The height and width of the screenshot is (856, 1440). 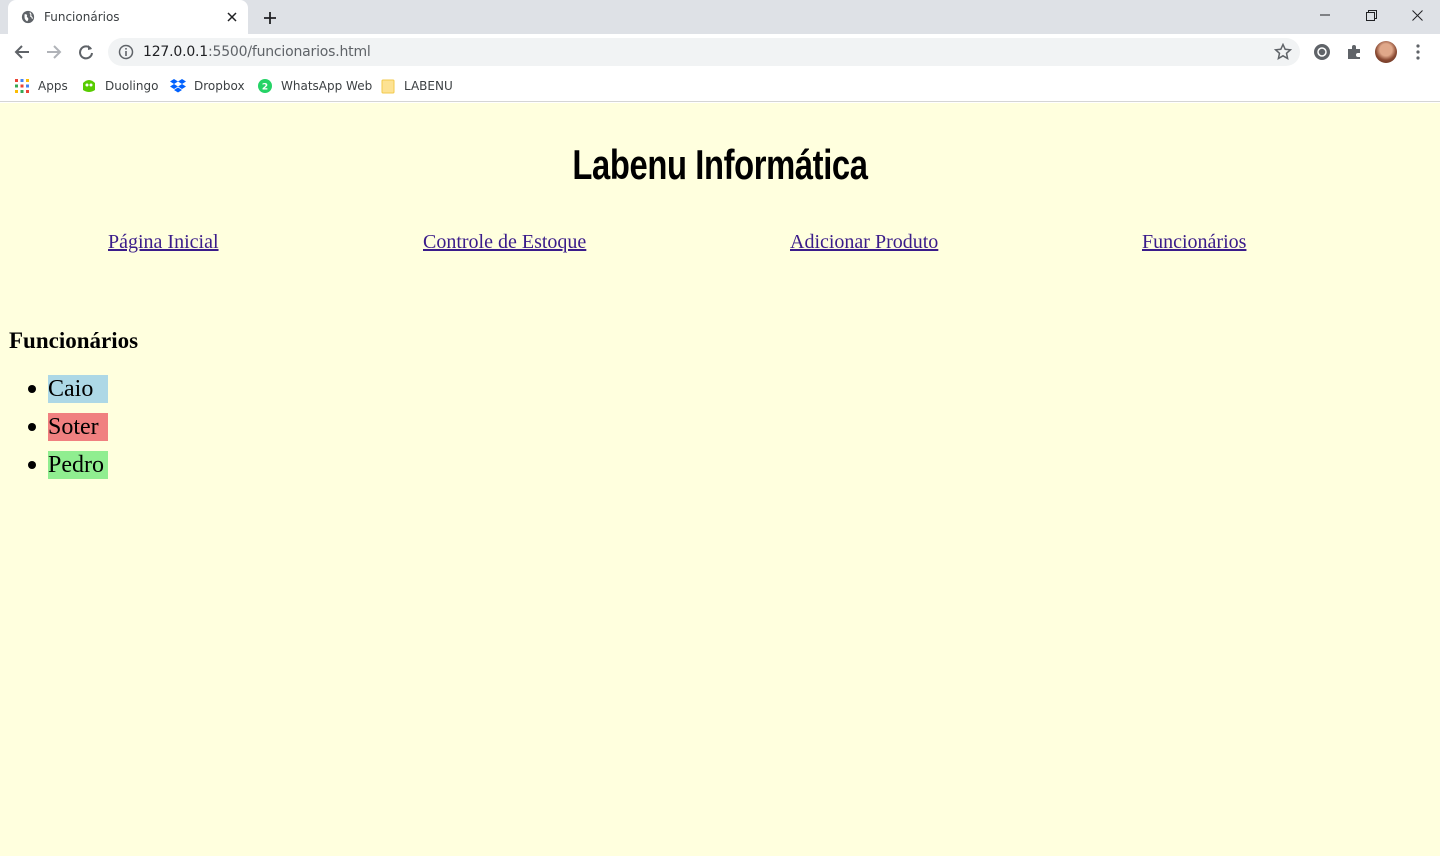 I want to click on url-host: 127.0.0.1, so click(x=175, y=52).